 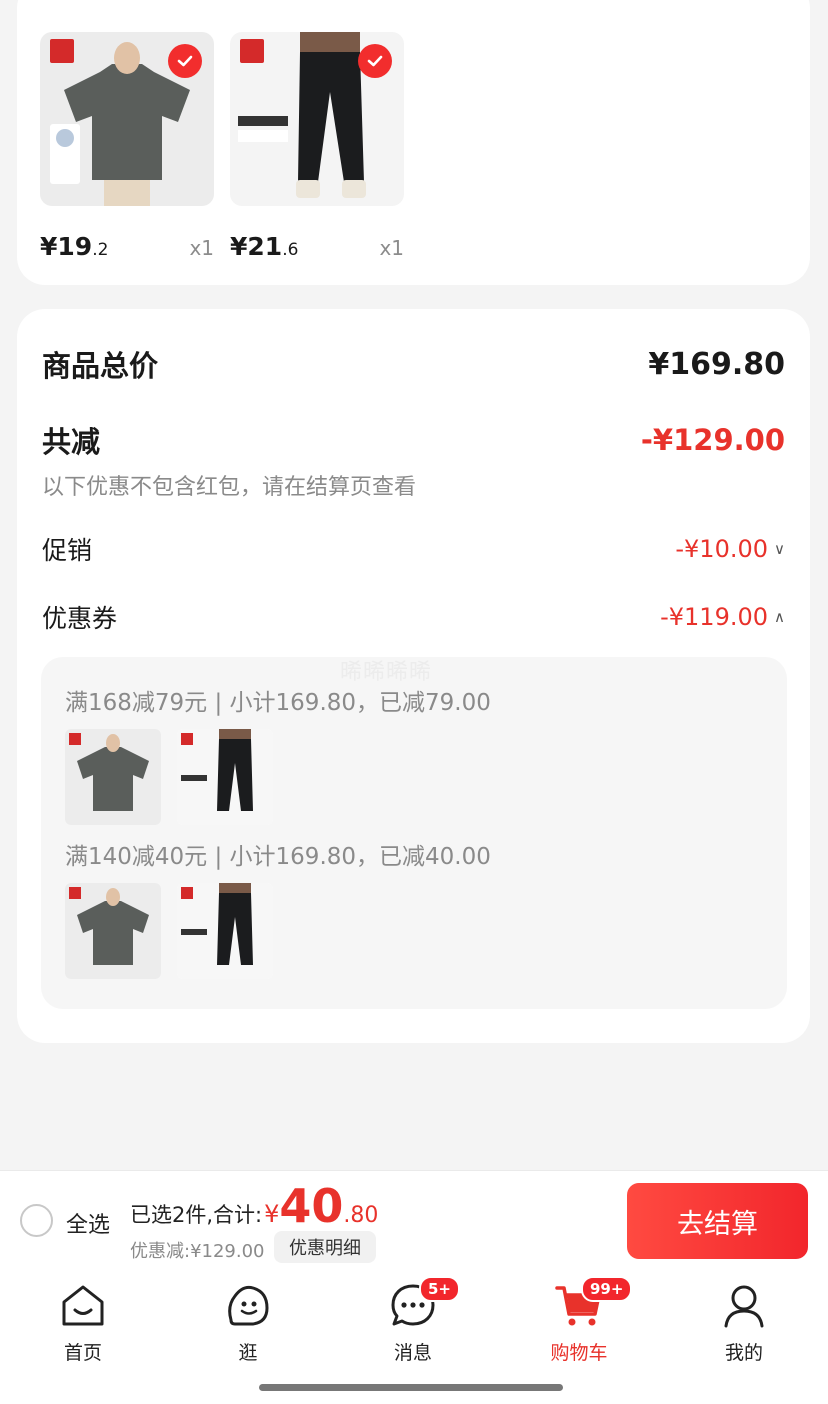 What do you see at coordinates (581, 1320) in the screenshot?
I see `tab-cart: 购物车 99+` at bounding box center [581, 1320].